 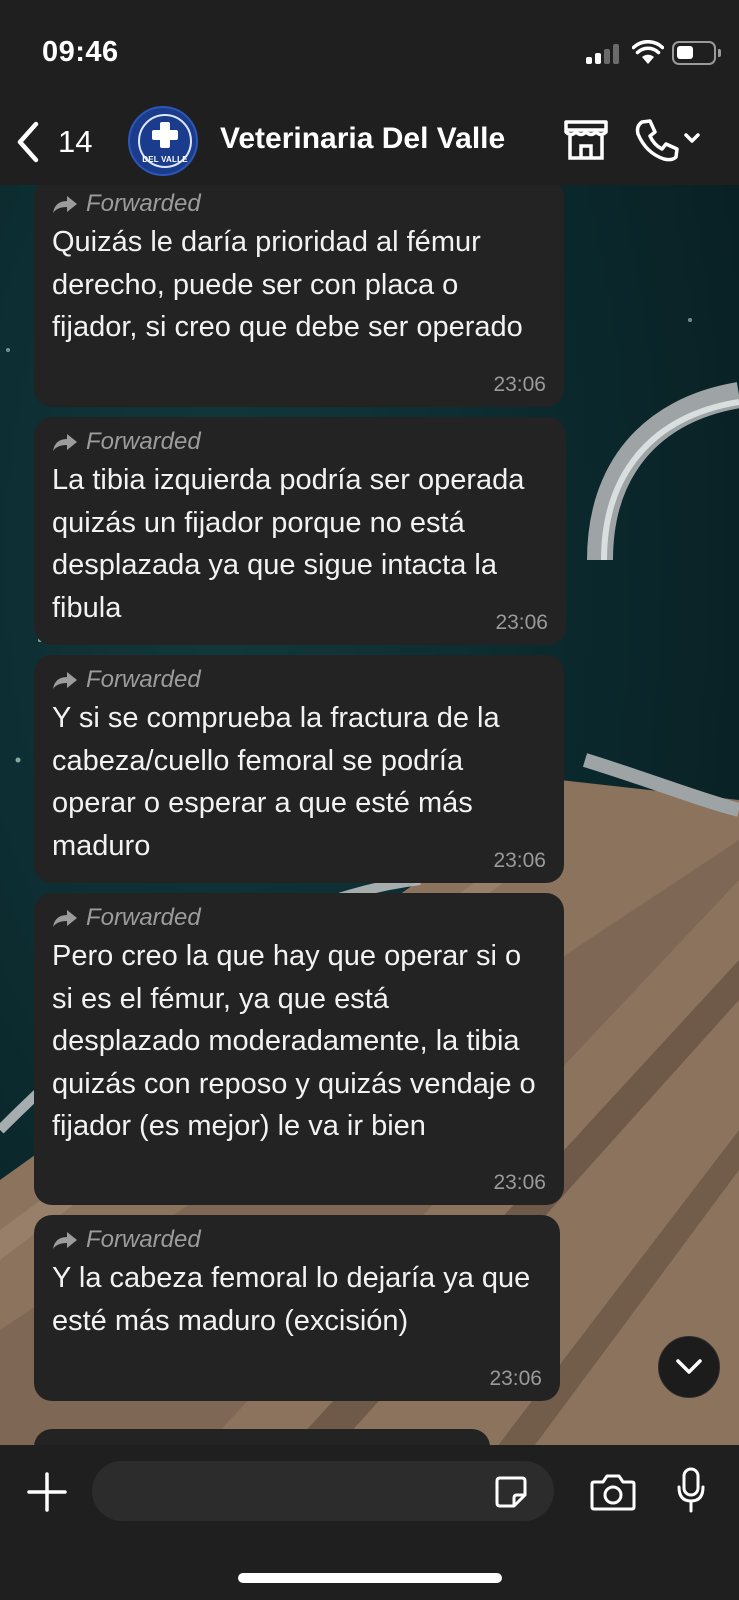 I want to click on scroll-to-bottom-button, so click(x=689, y=1367).